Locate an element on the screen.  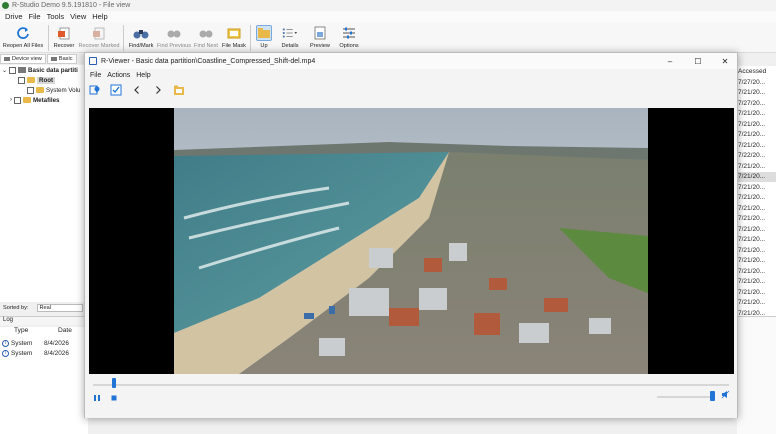
folder-up-icon is located at coordinates (264, 33).